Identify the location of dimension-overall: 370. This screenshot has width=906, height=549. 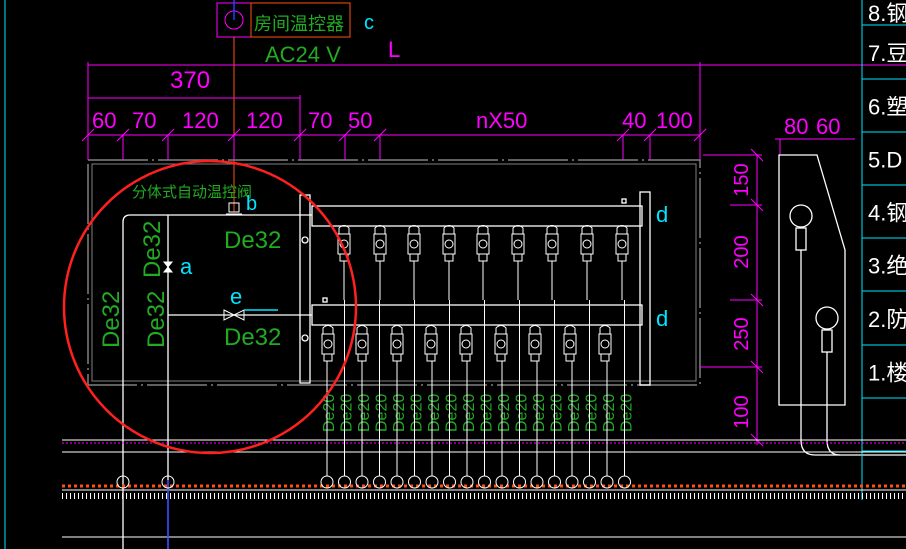
(190, 80).